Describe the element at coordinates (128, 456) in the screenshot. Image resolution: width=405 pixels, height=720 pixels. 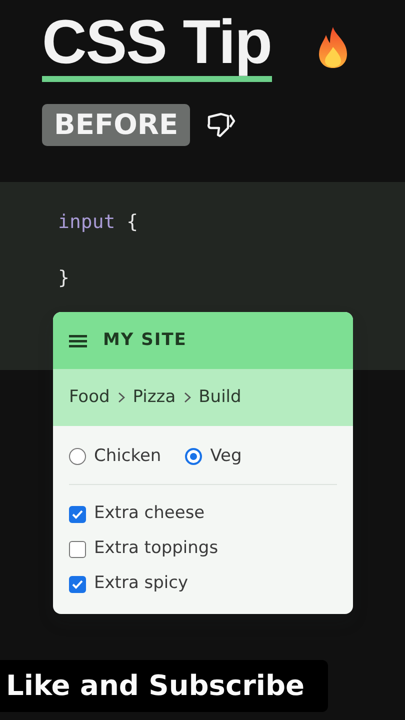
I see `option-label: Chicken` at that location.